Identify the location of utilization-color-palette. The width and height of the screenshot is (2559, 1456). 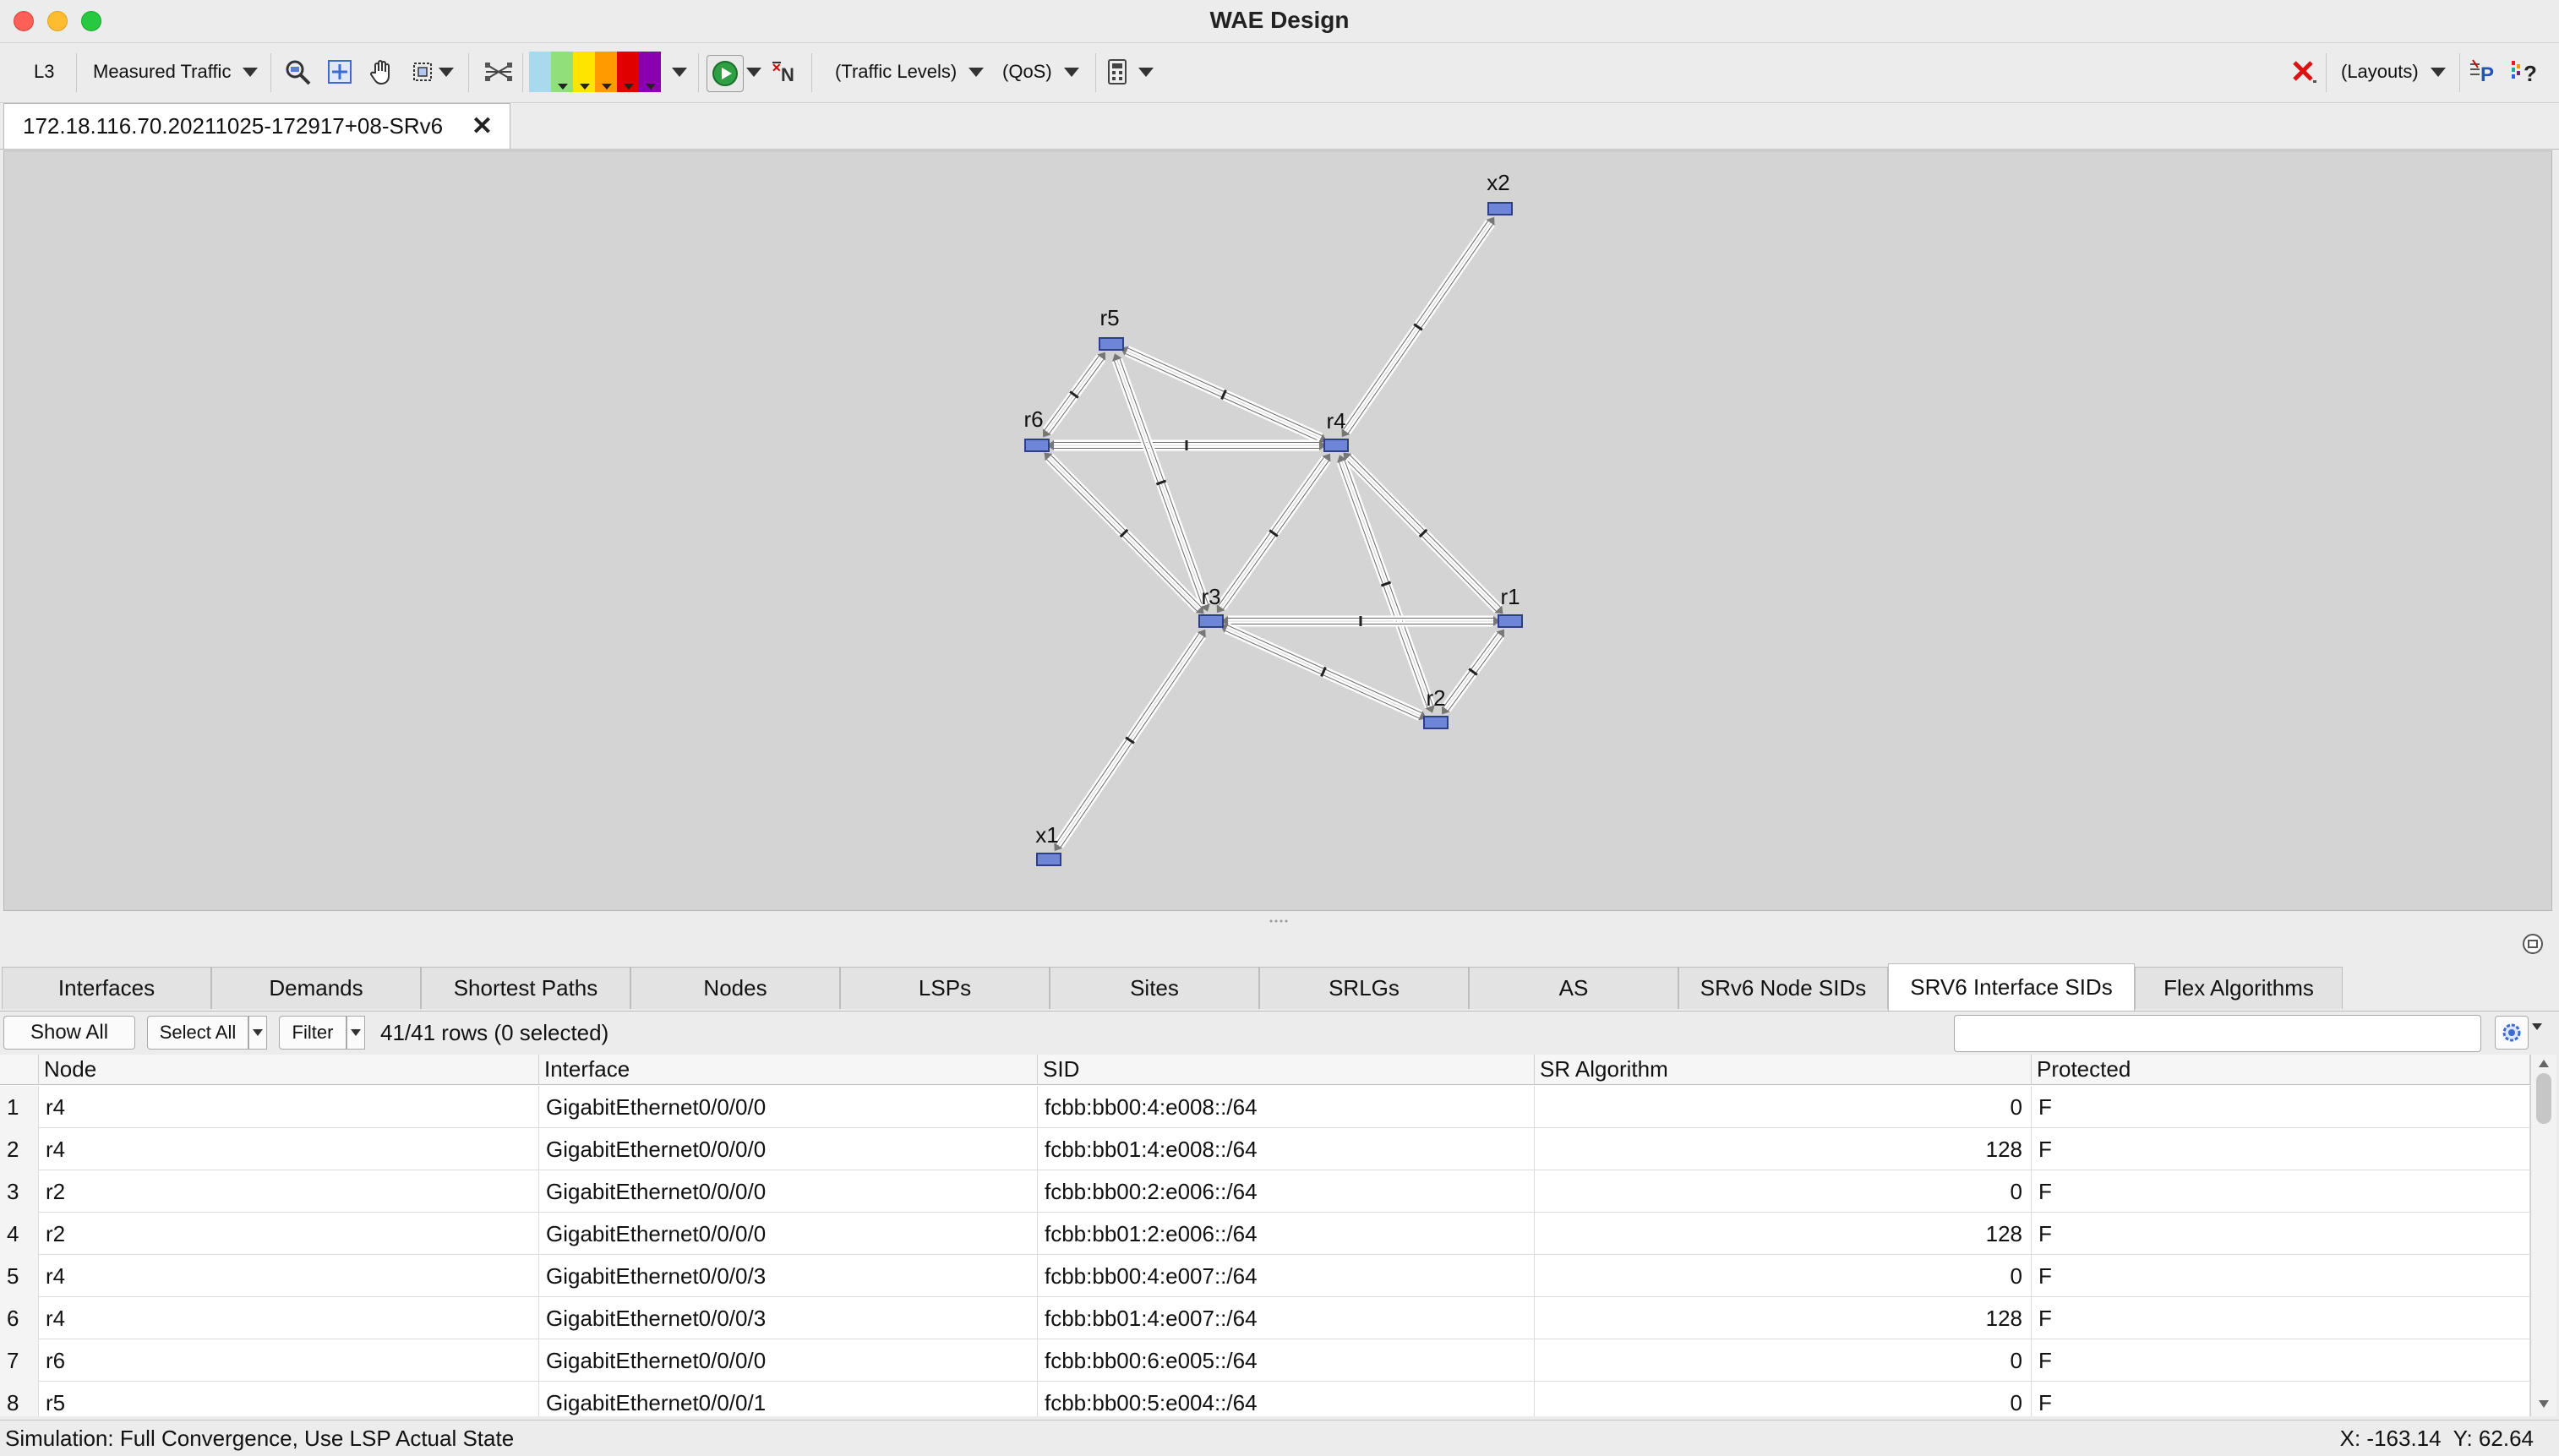
(596, 72).